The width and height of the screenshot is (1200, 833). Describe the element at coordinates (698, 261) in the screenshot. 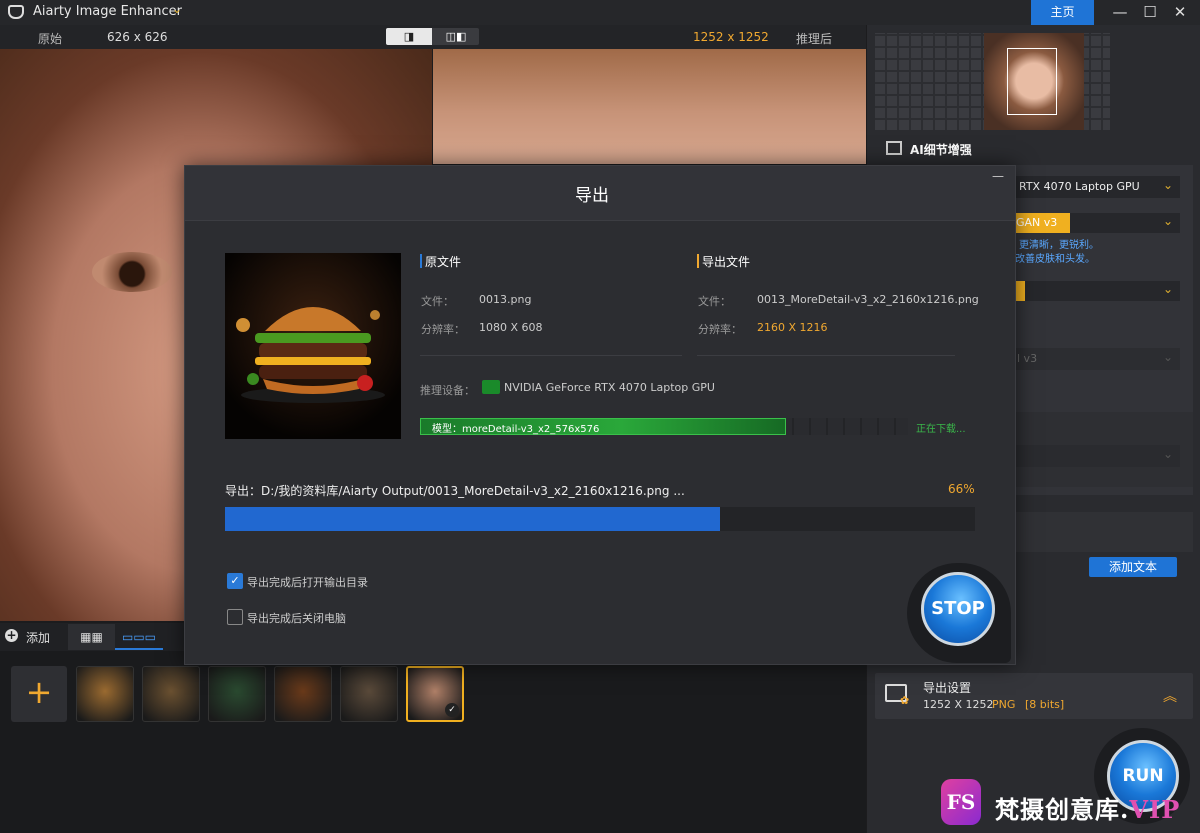

I see `target-accent` at that location.